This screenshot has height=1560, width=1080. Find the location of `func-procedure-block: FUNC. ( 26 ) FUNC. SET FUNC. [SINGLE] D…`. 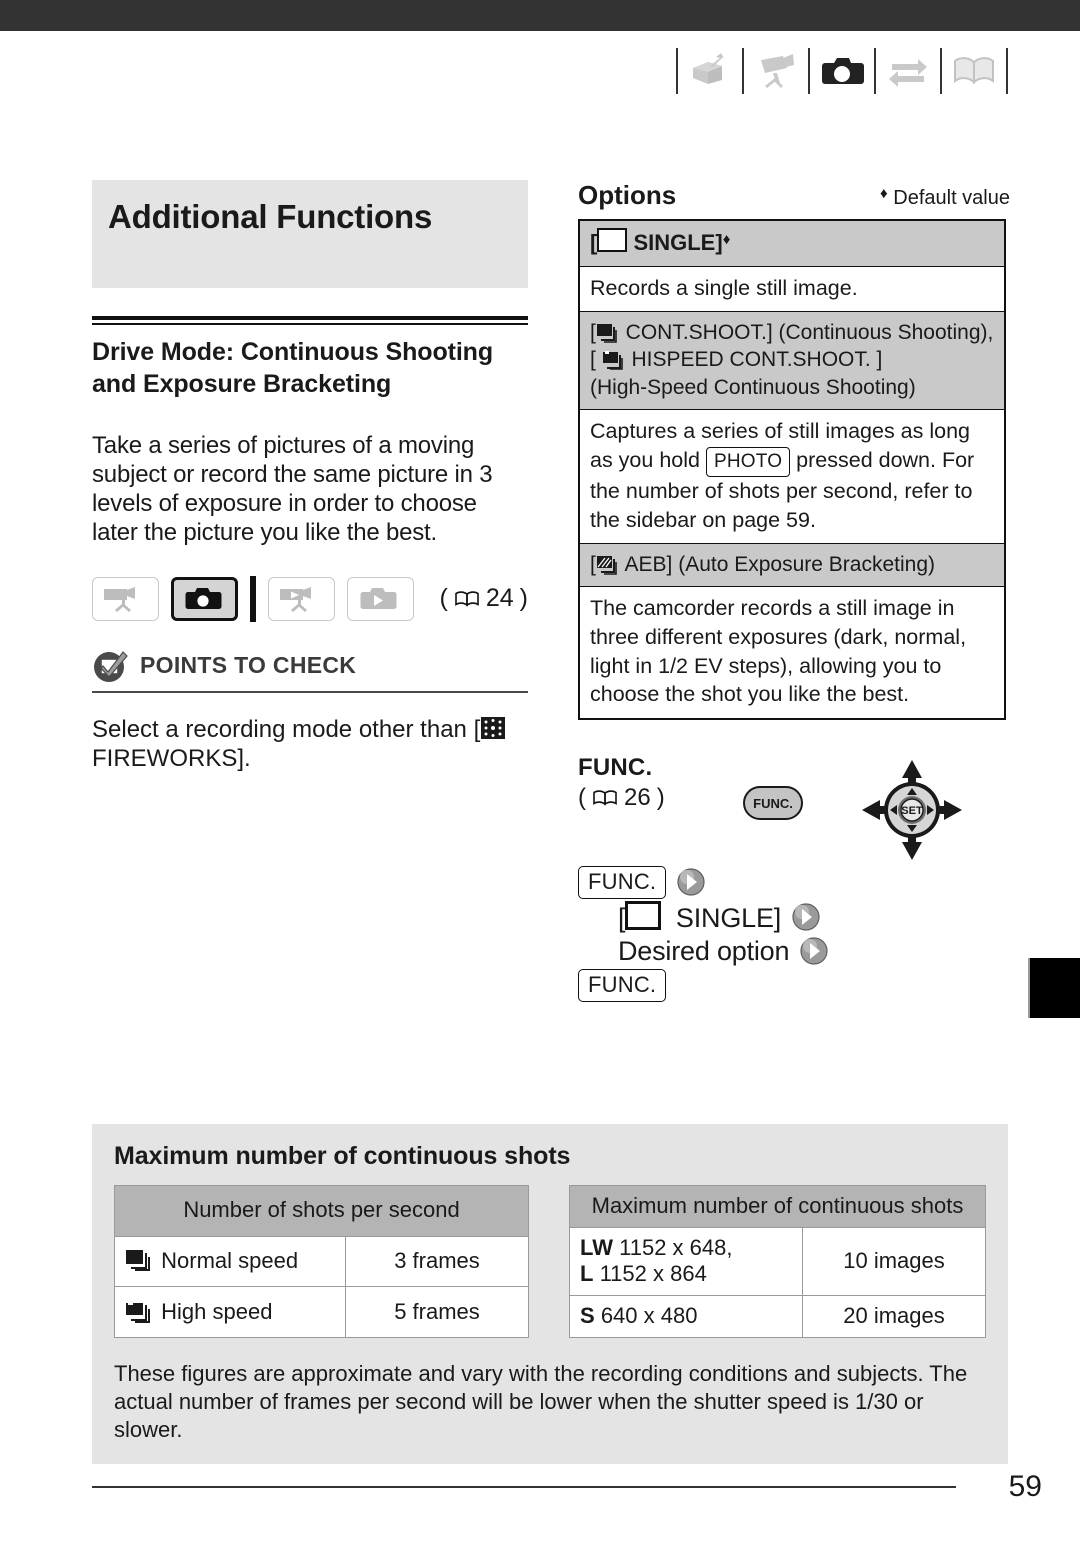

func-procedure-block: FUNC. ( 26 ) FUNC. SET FUNC. [SINGLE] D… is located at coordinates (794, 878).